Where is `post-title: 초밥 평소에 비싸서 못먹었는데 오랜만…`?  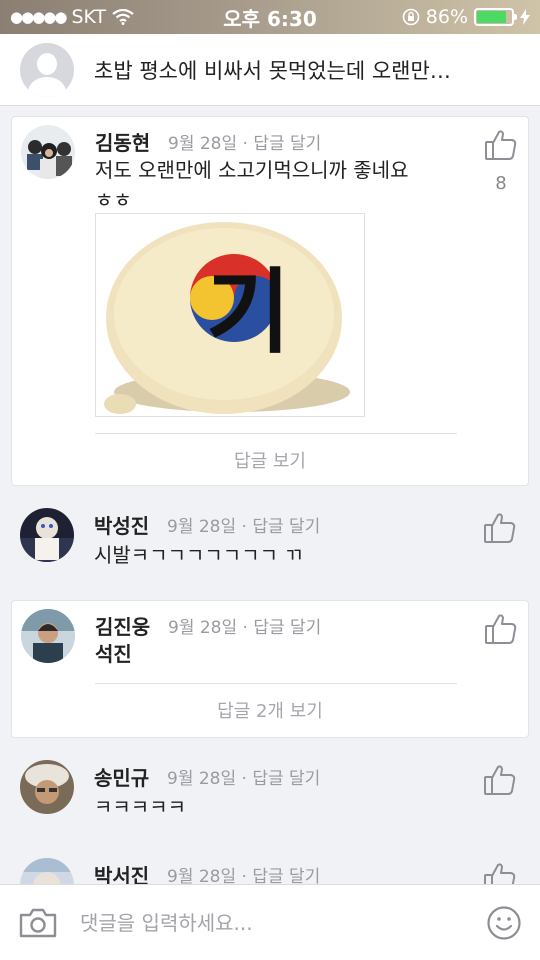
post-title: 초밥 평소에 비싸서 못먹었는데 오랜만… is located at coordinates (304, 70).